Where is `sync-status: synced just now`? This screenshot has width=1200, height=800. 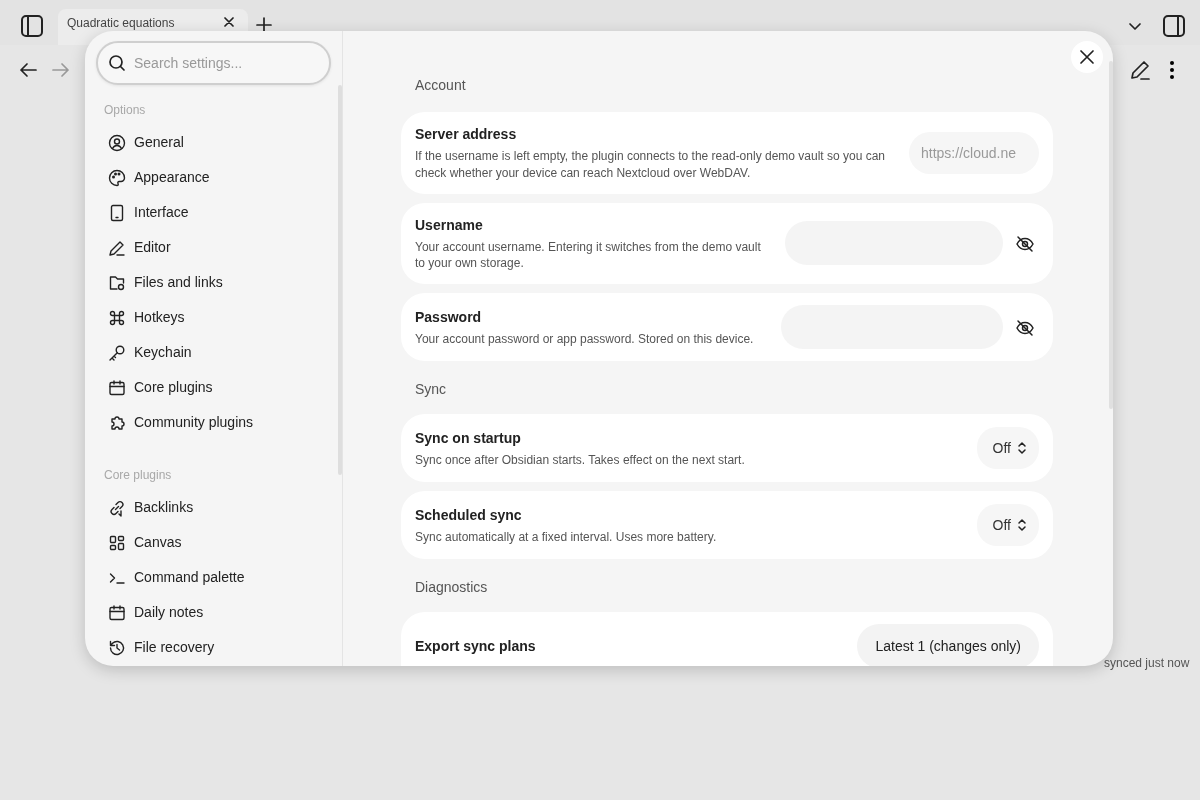 sync-status: synced just now is located at coordinates (1147, 663).